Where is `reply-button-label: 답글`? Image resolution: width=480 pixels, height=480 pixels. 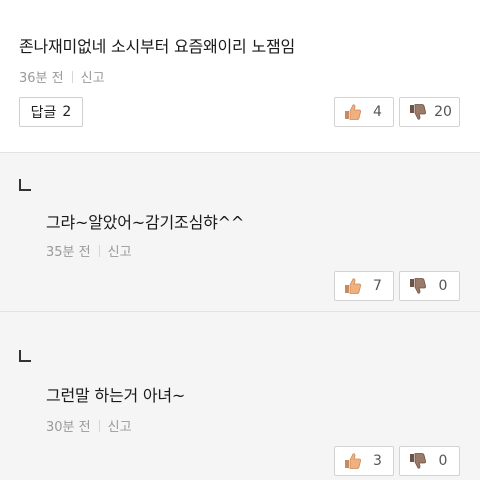 reply-button-label: 답글 is located at coordinates (43, 113).